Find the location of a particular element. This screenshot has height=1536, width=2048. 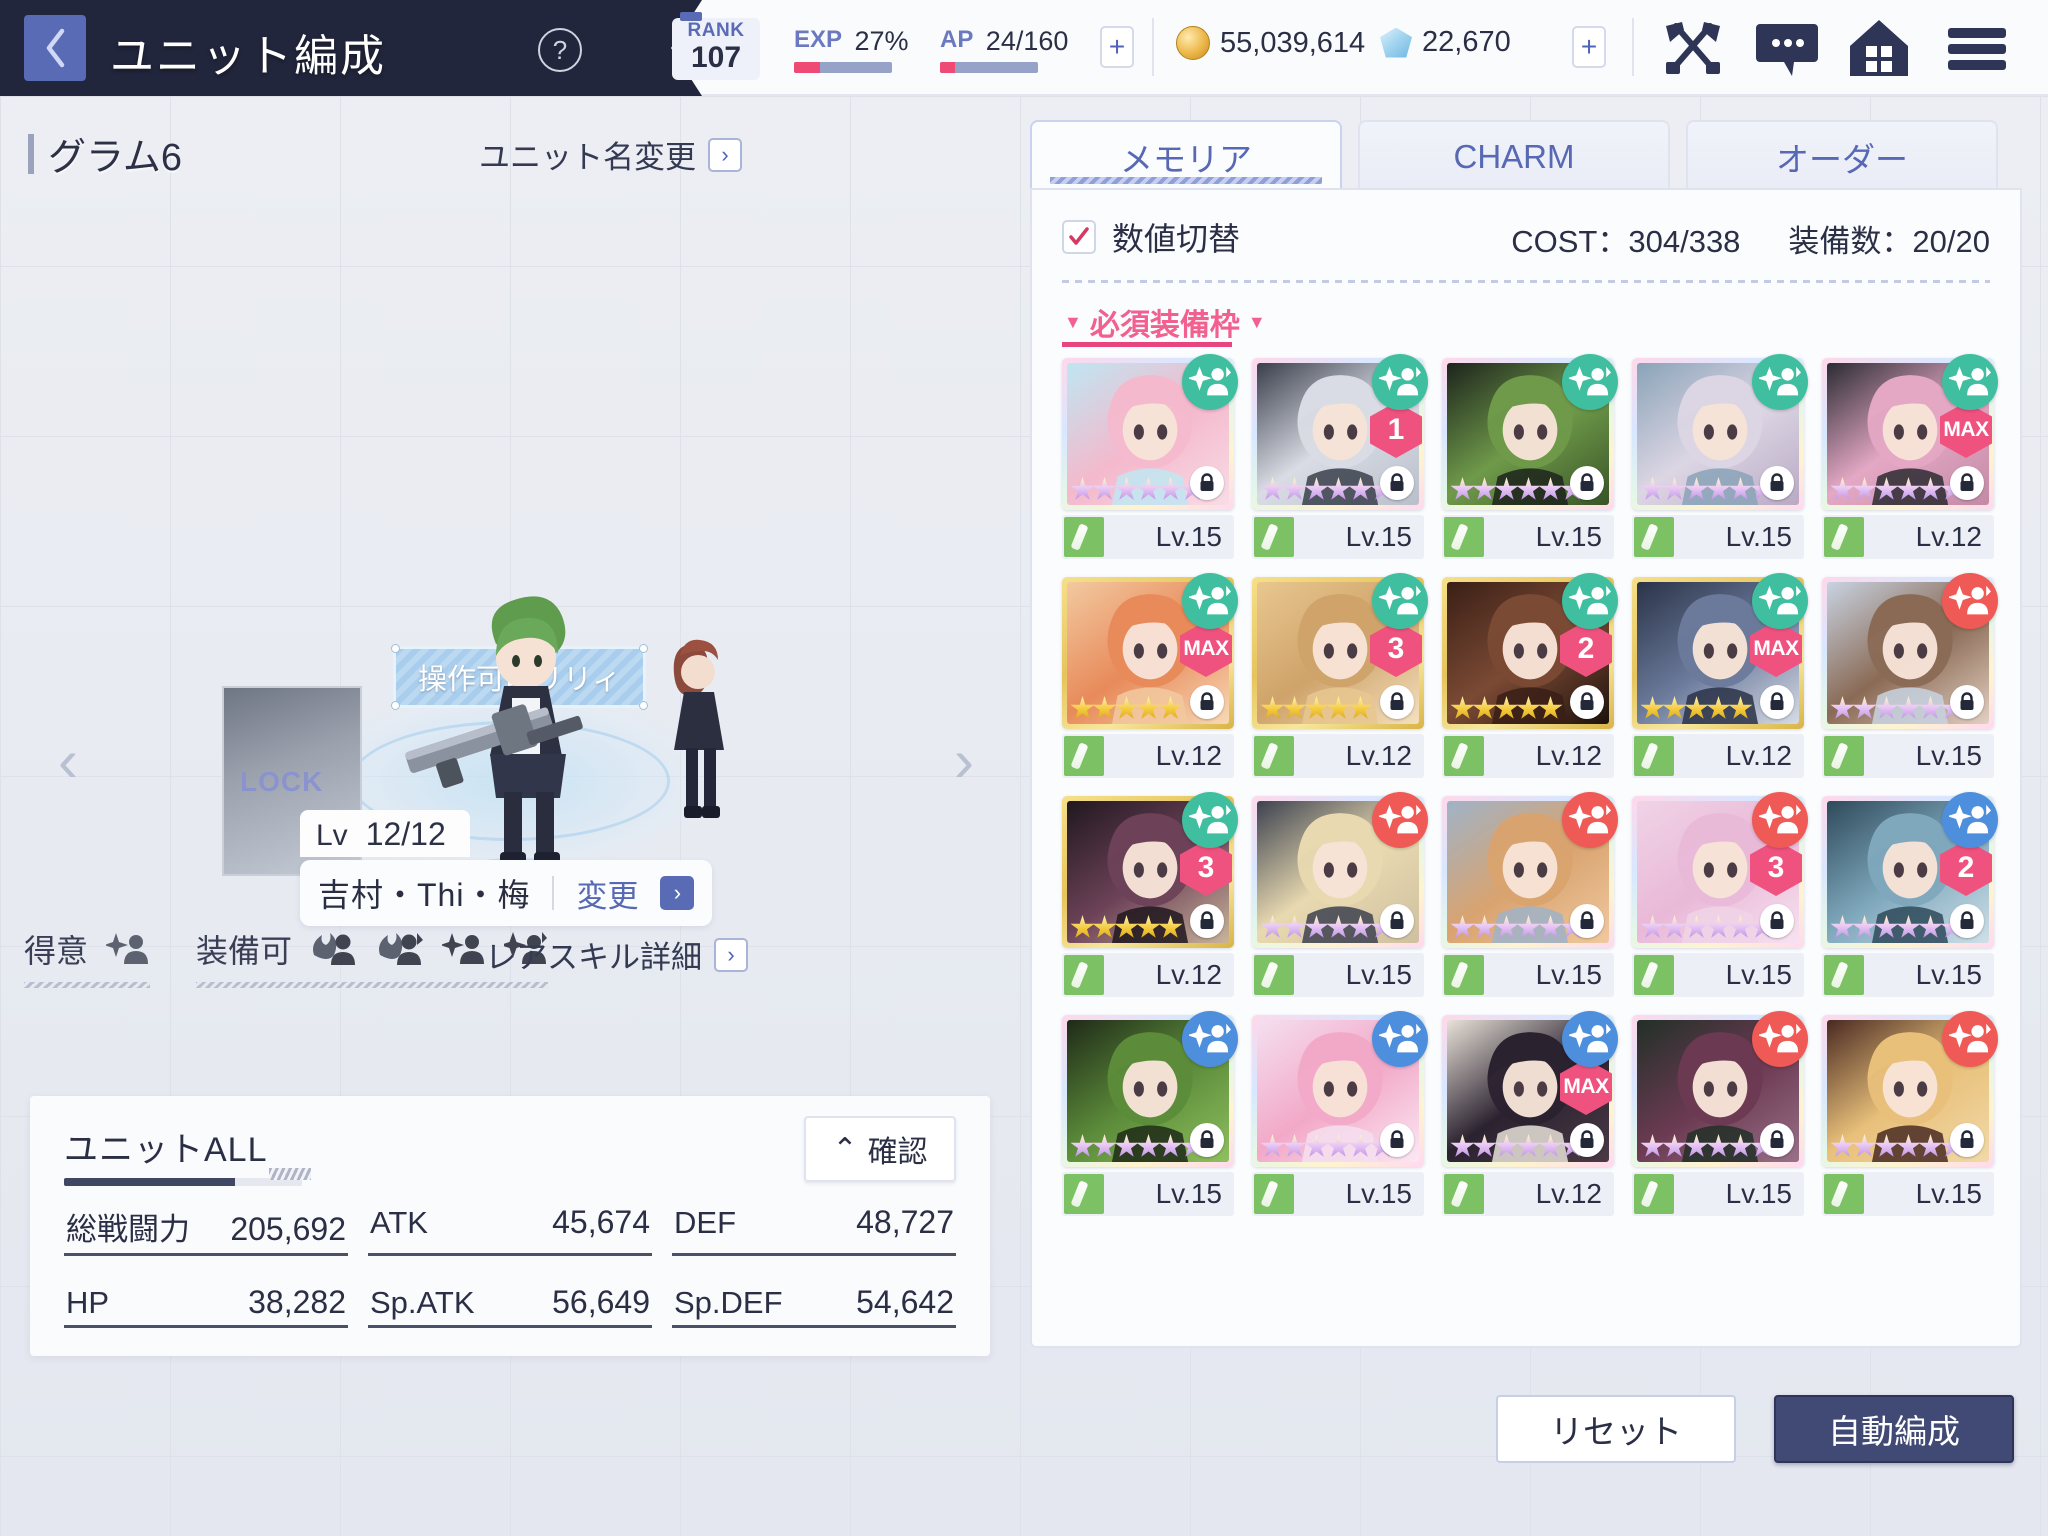

rarity-stars is located at coordinates (1707, 927).